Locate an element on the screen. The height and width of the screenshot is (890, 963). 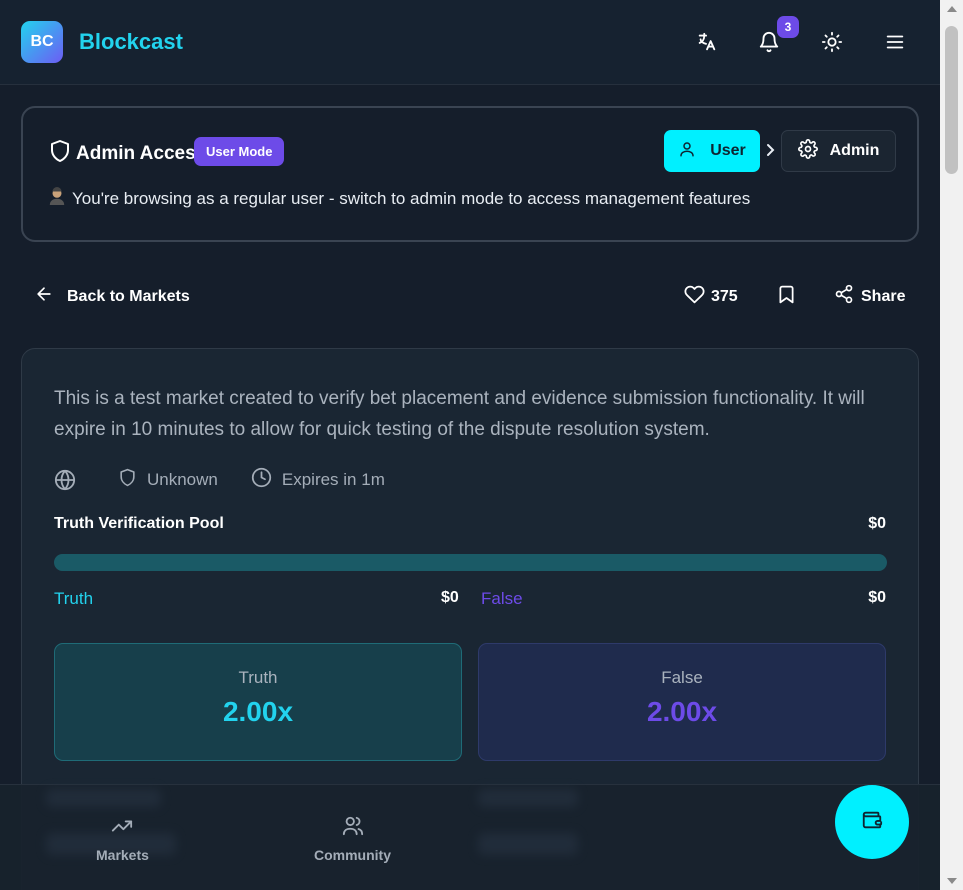
like-button: 375 is located at coordinates (711, 297).